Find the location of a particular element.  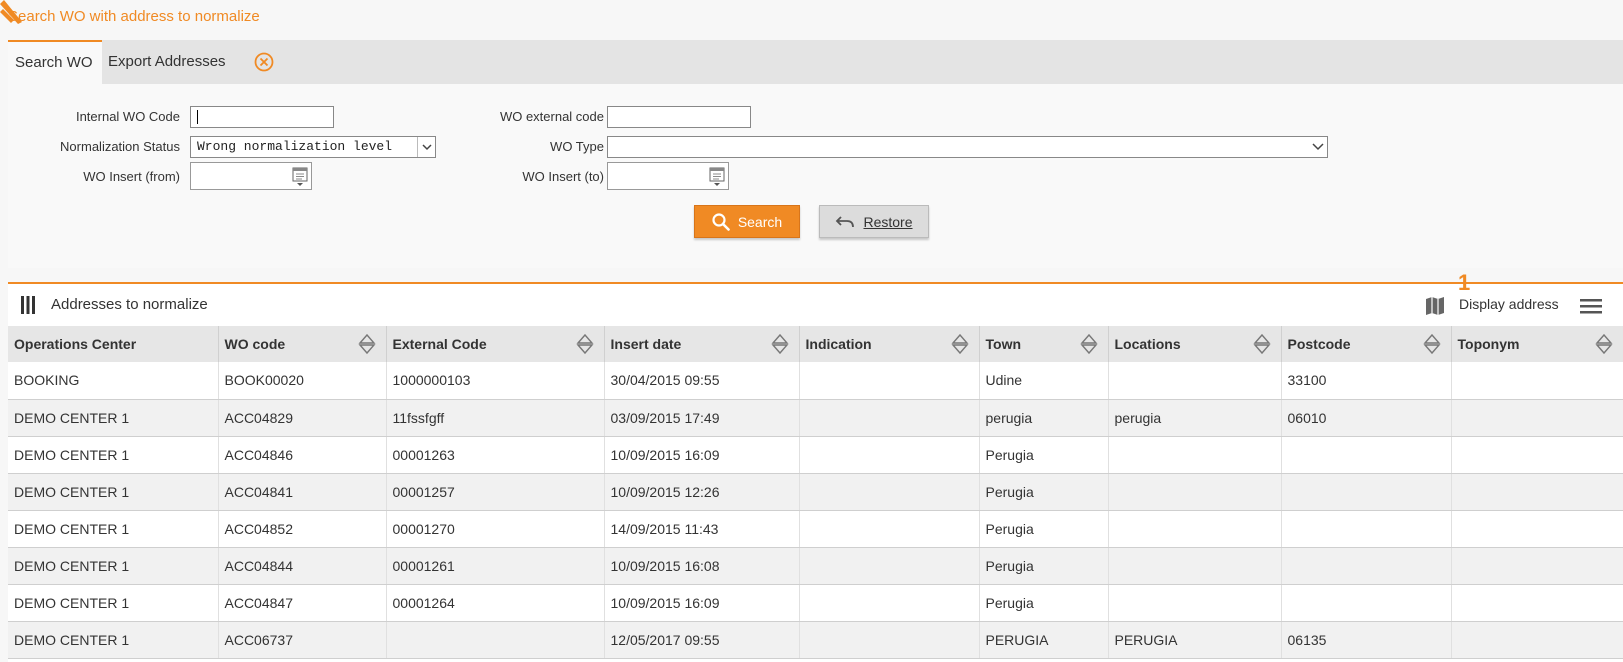

wo-external-code-label: WO external code is located at coordinates (551, 116).